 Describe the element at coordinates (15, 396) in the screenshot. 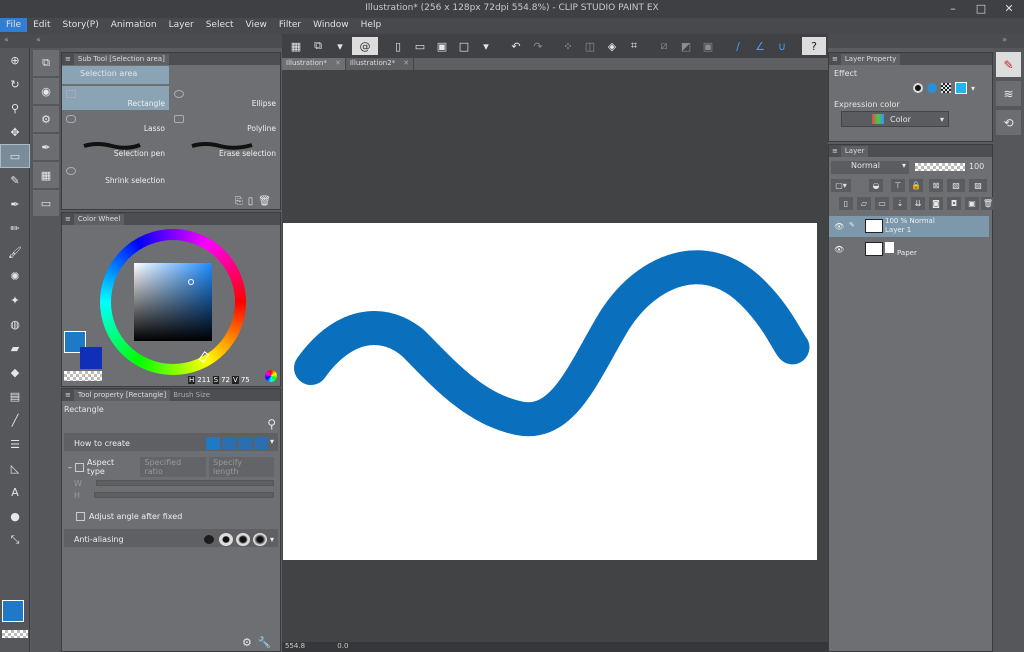

I see `gradient-icon: ▤` at that location.